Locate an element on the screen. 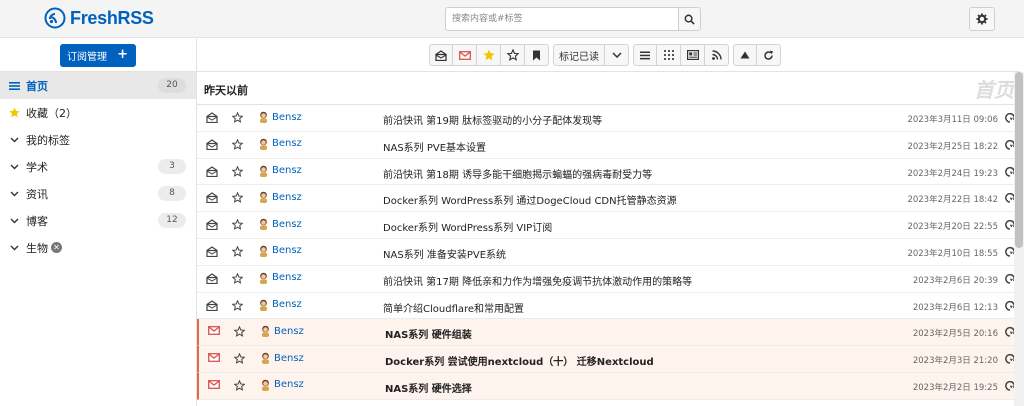  mark-read-dropdown-button is located at coordinates (617, 55).